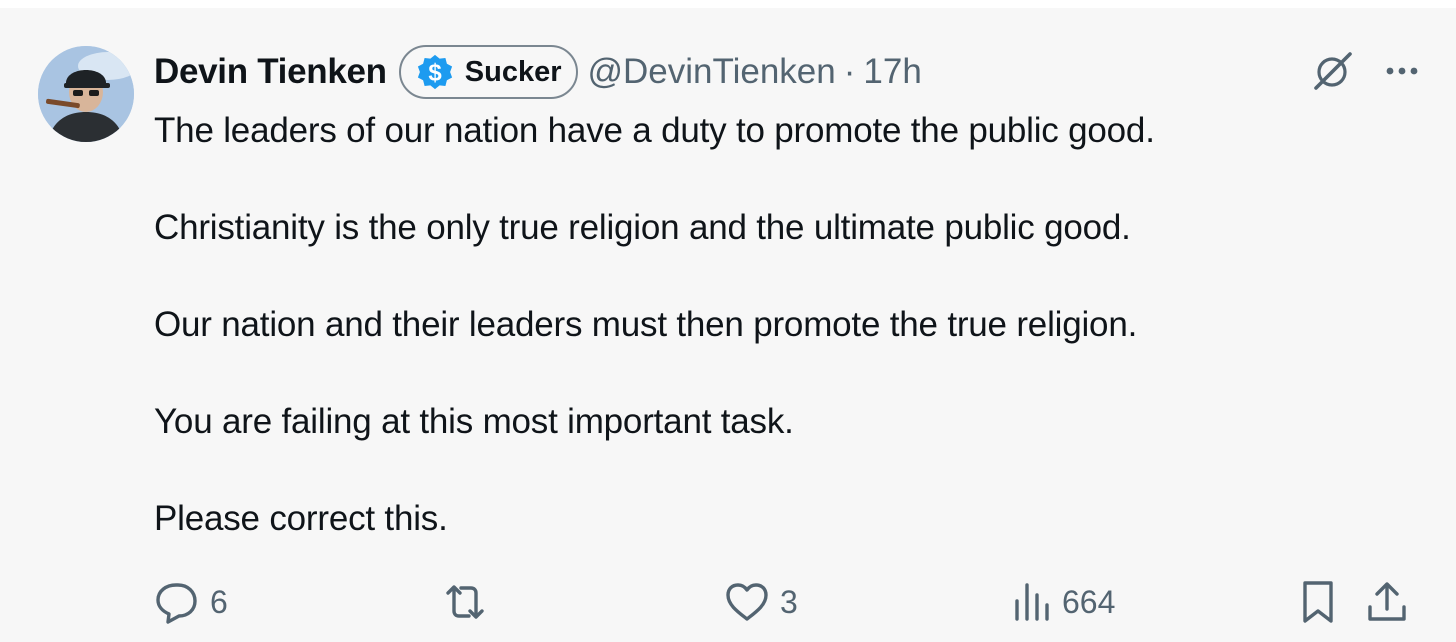 This screenshot has width=1456, height=642. I want to click on avatar, so click(86, 94).